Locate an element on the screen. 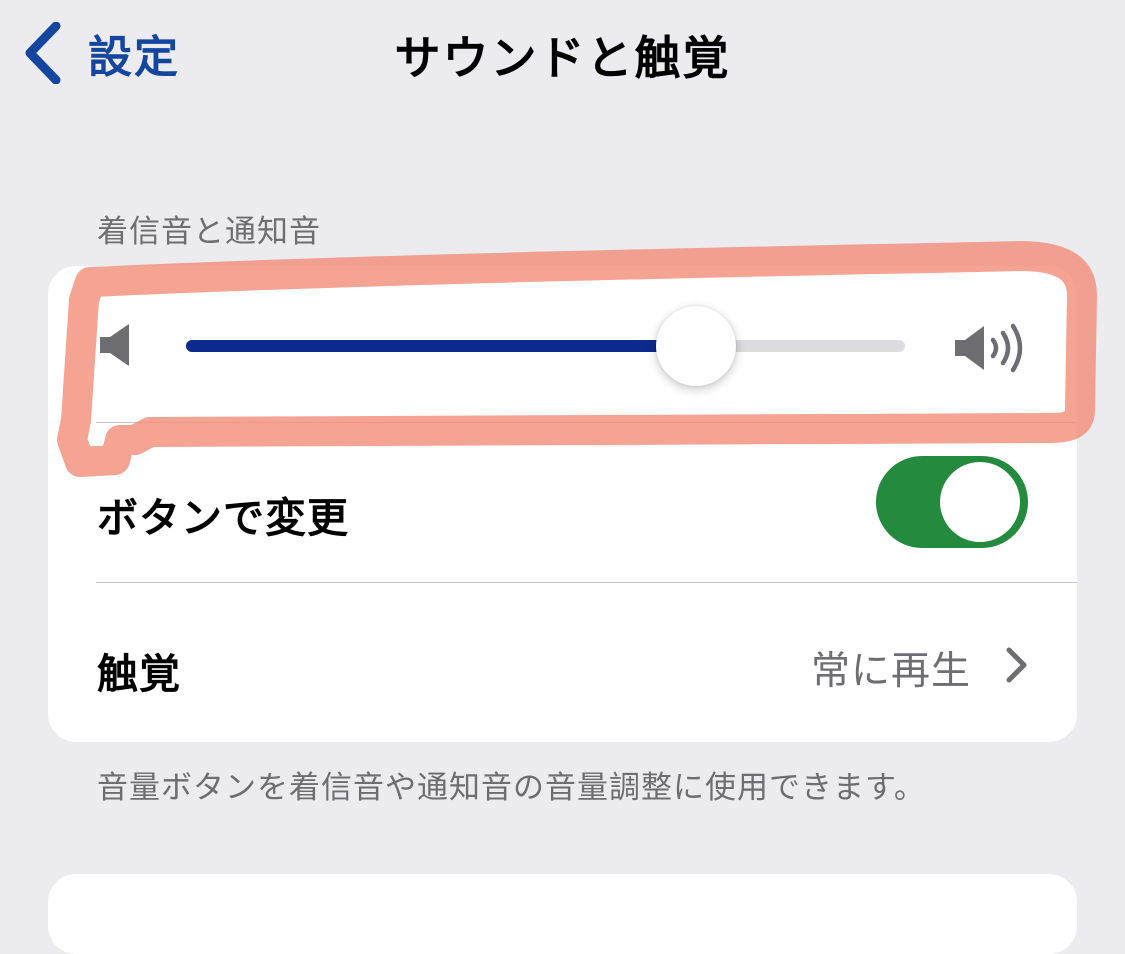 The image size is (1125, 954). ringer-volume-slider is located at coordinates (545, 346).